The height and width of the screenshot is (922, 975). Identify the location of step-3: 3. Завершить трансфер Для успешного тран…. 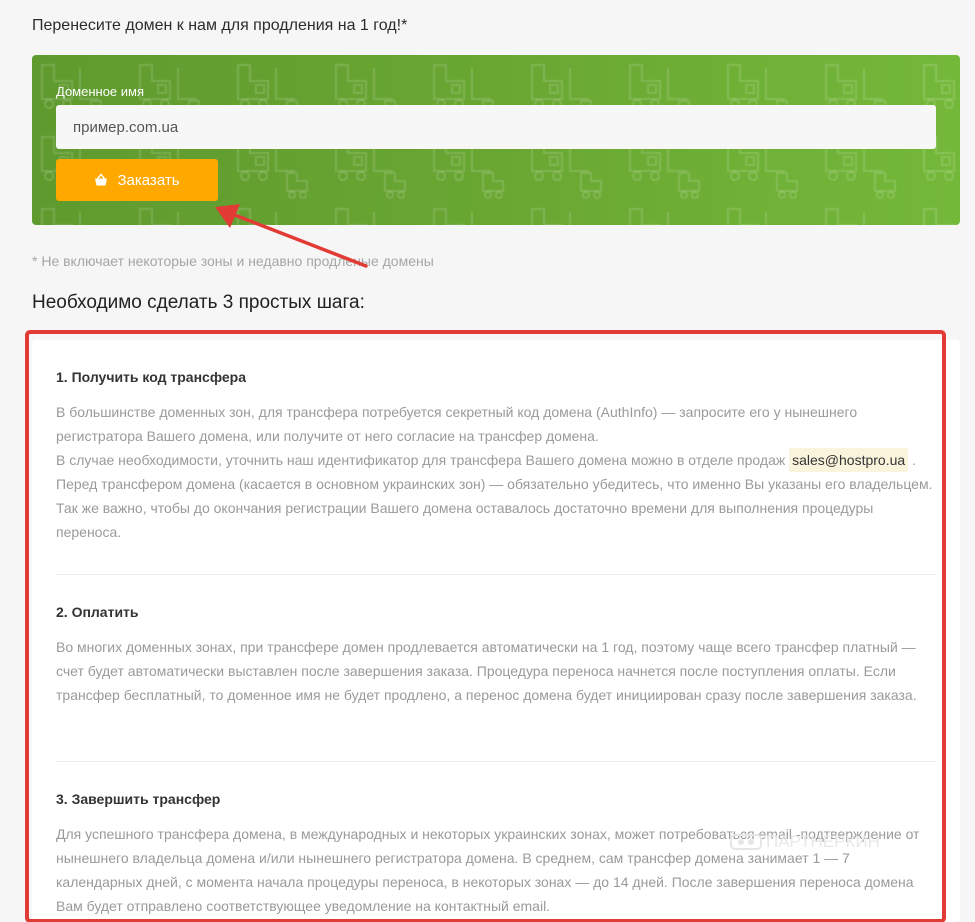
(496, 854).